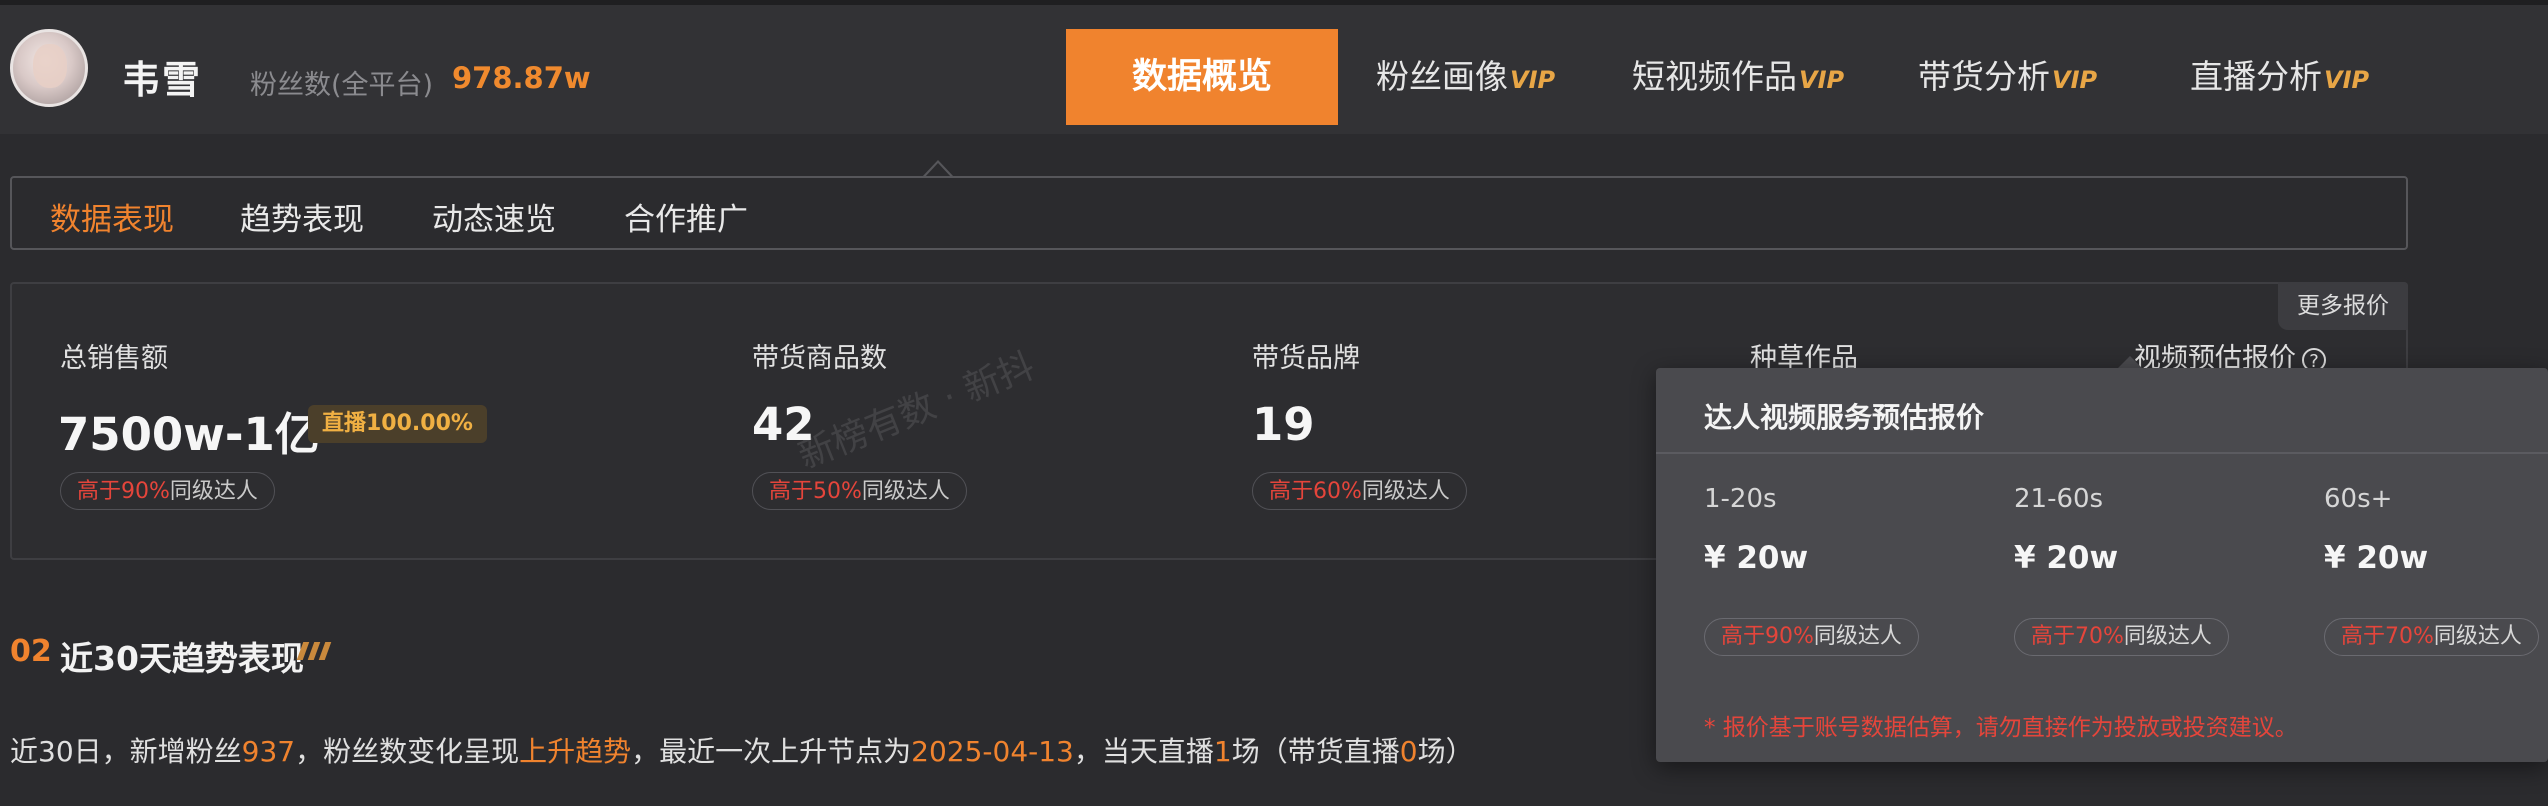  What do you see at coordinates (112, 216) in the screenshot?
I see `subtab-data-performance: 数据表现` at bounding box center [112, 216].